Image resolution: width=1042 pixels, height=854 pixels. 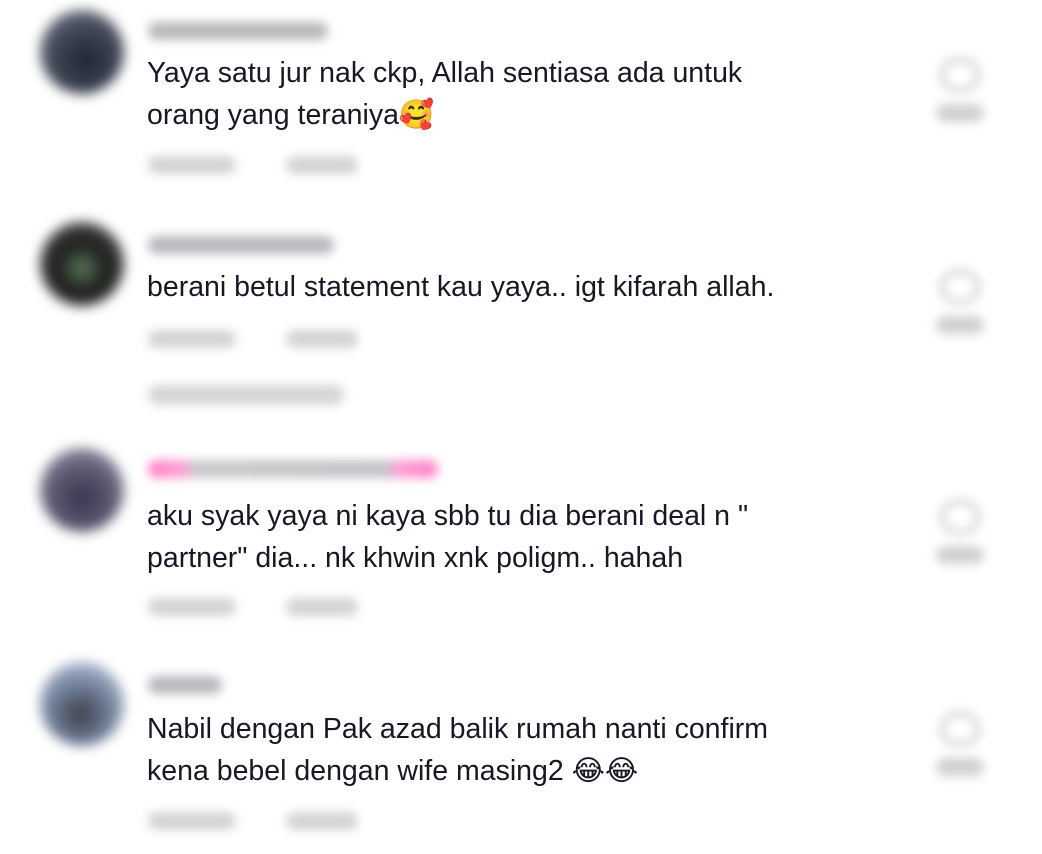 What do you see at coordinates (246, 395) in the screenshot?
I see `view-replies-button` at bounding box center [246, 395].